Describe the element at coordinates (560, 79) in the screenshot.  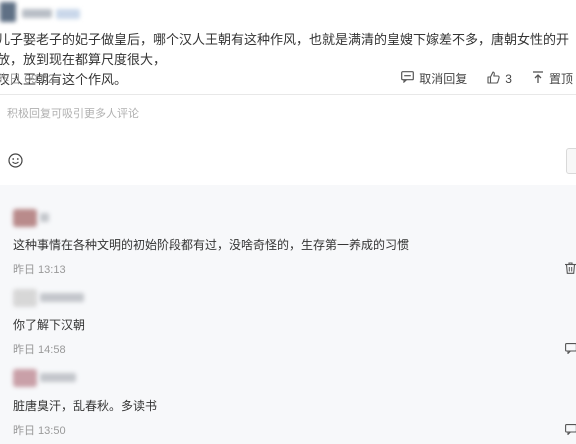
I see `pin-label: 置顶` at that location.